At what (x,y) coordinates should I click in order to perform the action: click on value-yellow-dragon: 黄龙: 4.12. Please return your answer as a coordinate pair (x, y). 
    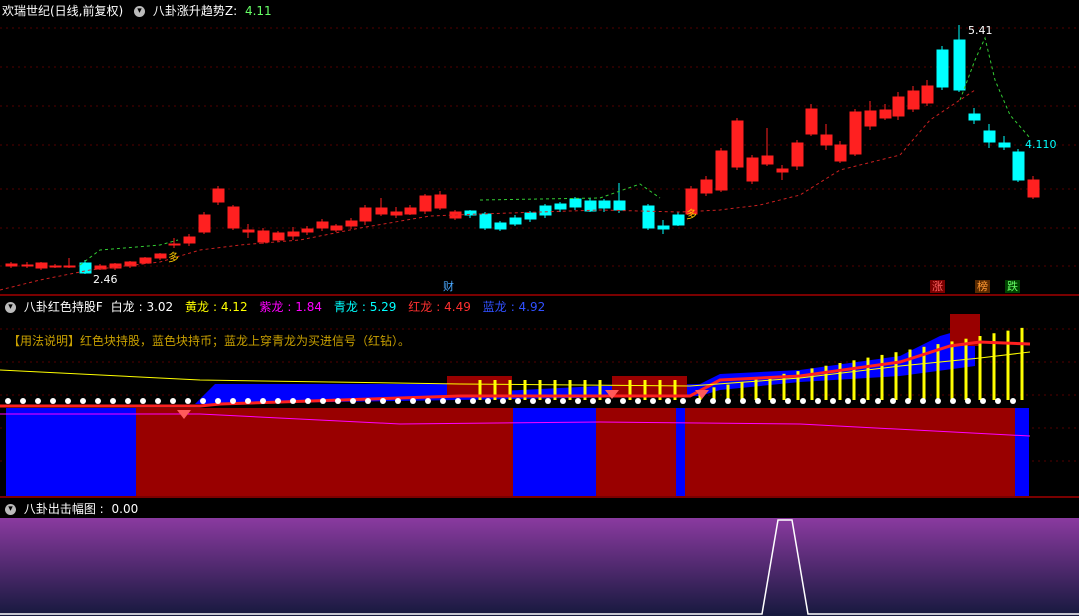
    Looking at the image, I should click on (216, 307).